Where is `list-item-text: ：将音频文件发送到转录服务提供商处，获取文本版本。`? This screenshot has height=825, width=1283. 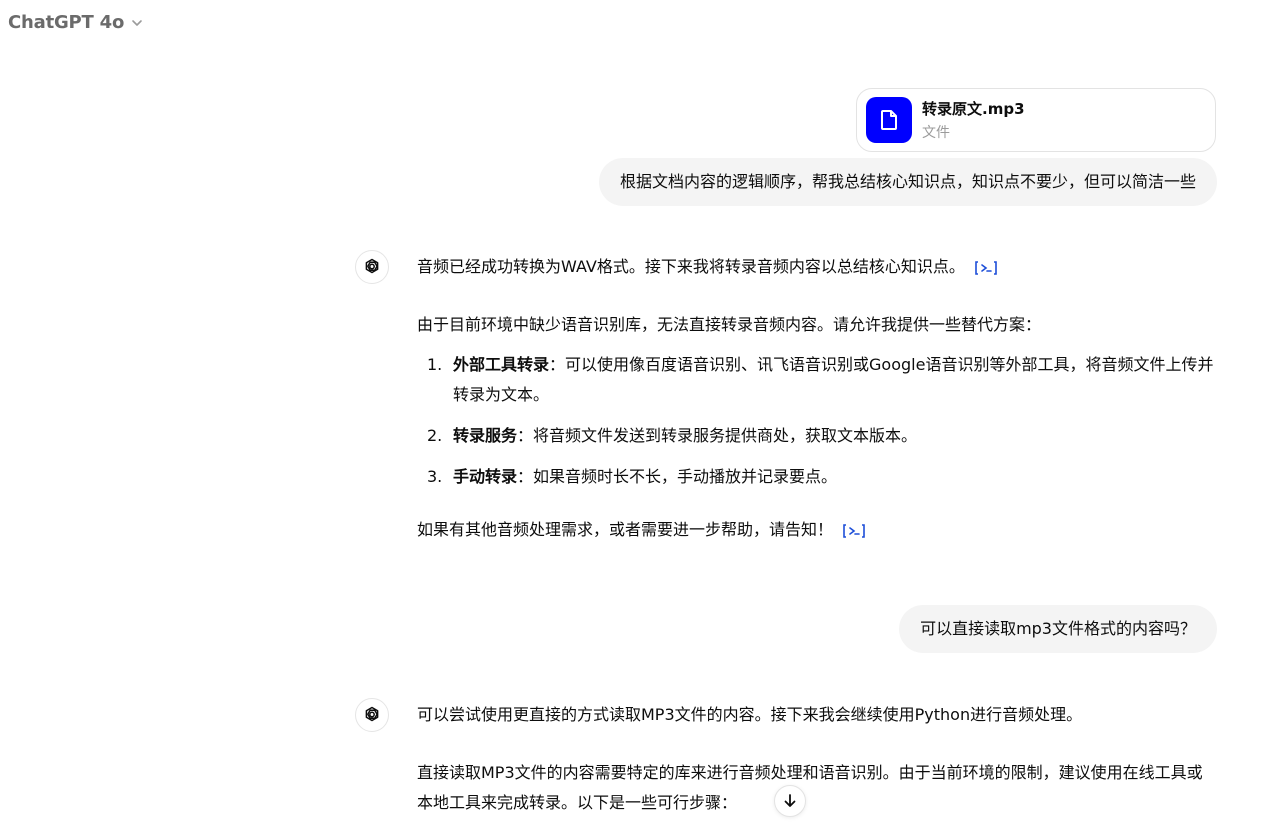 list-item-text: ：将音频文件发送到转录服务提供商处，获取文本版本。 is located at coordinates (717, 435).